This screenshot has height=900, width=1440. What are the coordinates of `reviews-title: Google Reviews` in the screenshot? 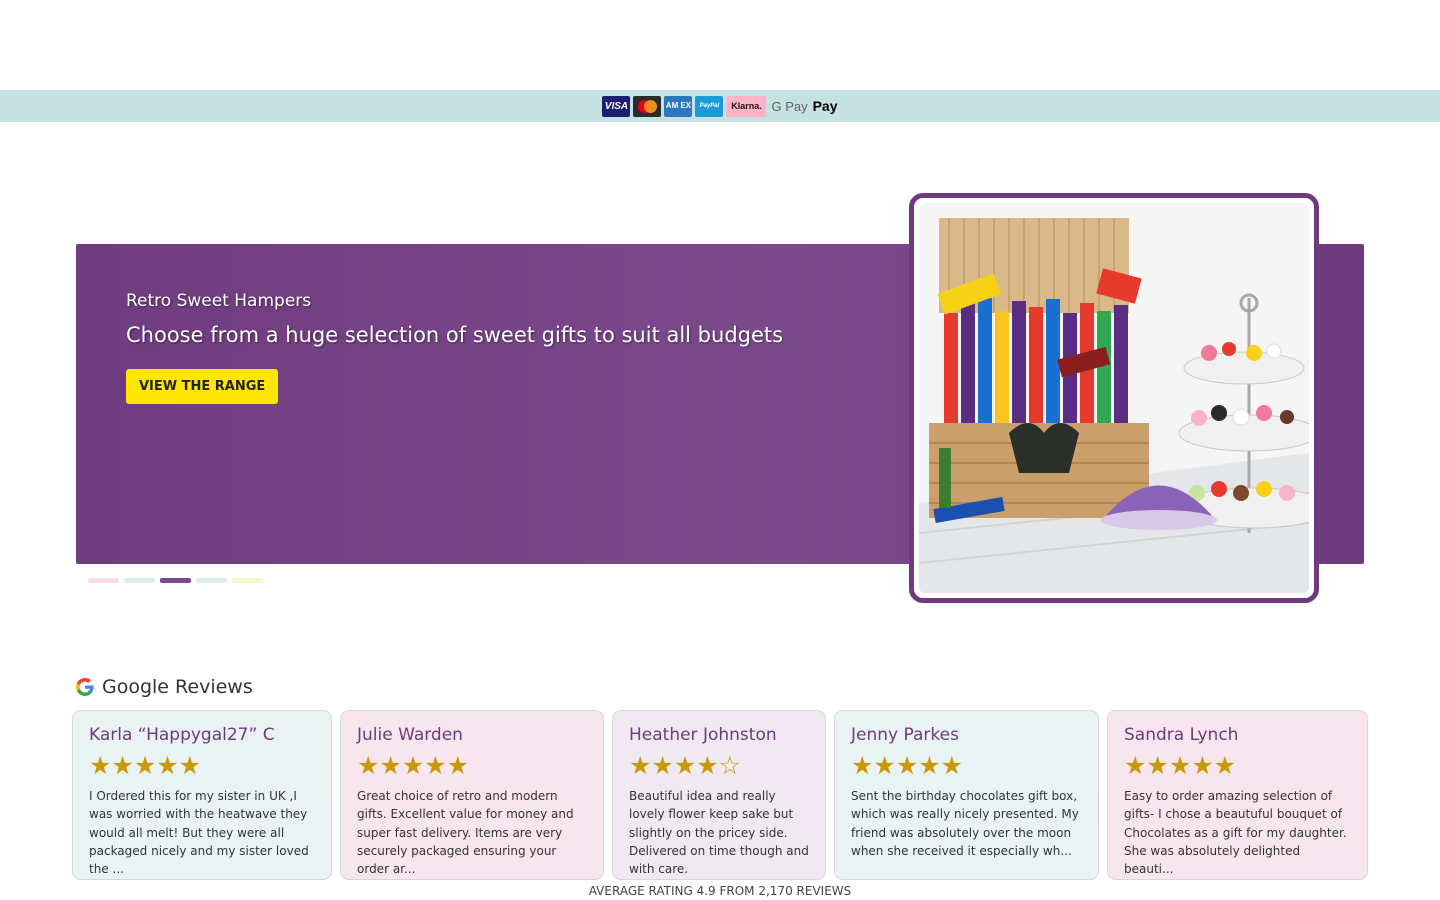 It's located at (177, 687).